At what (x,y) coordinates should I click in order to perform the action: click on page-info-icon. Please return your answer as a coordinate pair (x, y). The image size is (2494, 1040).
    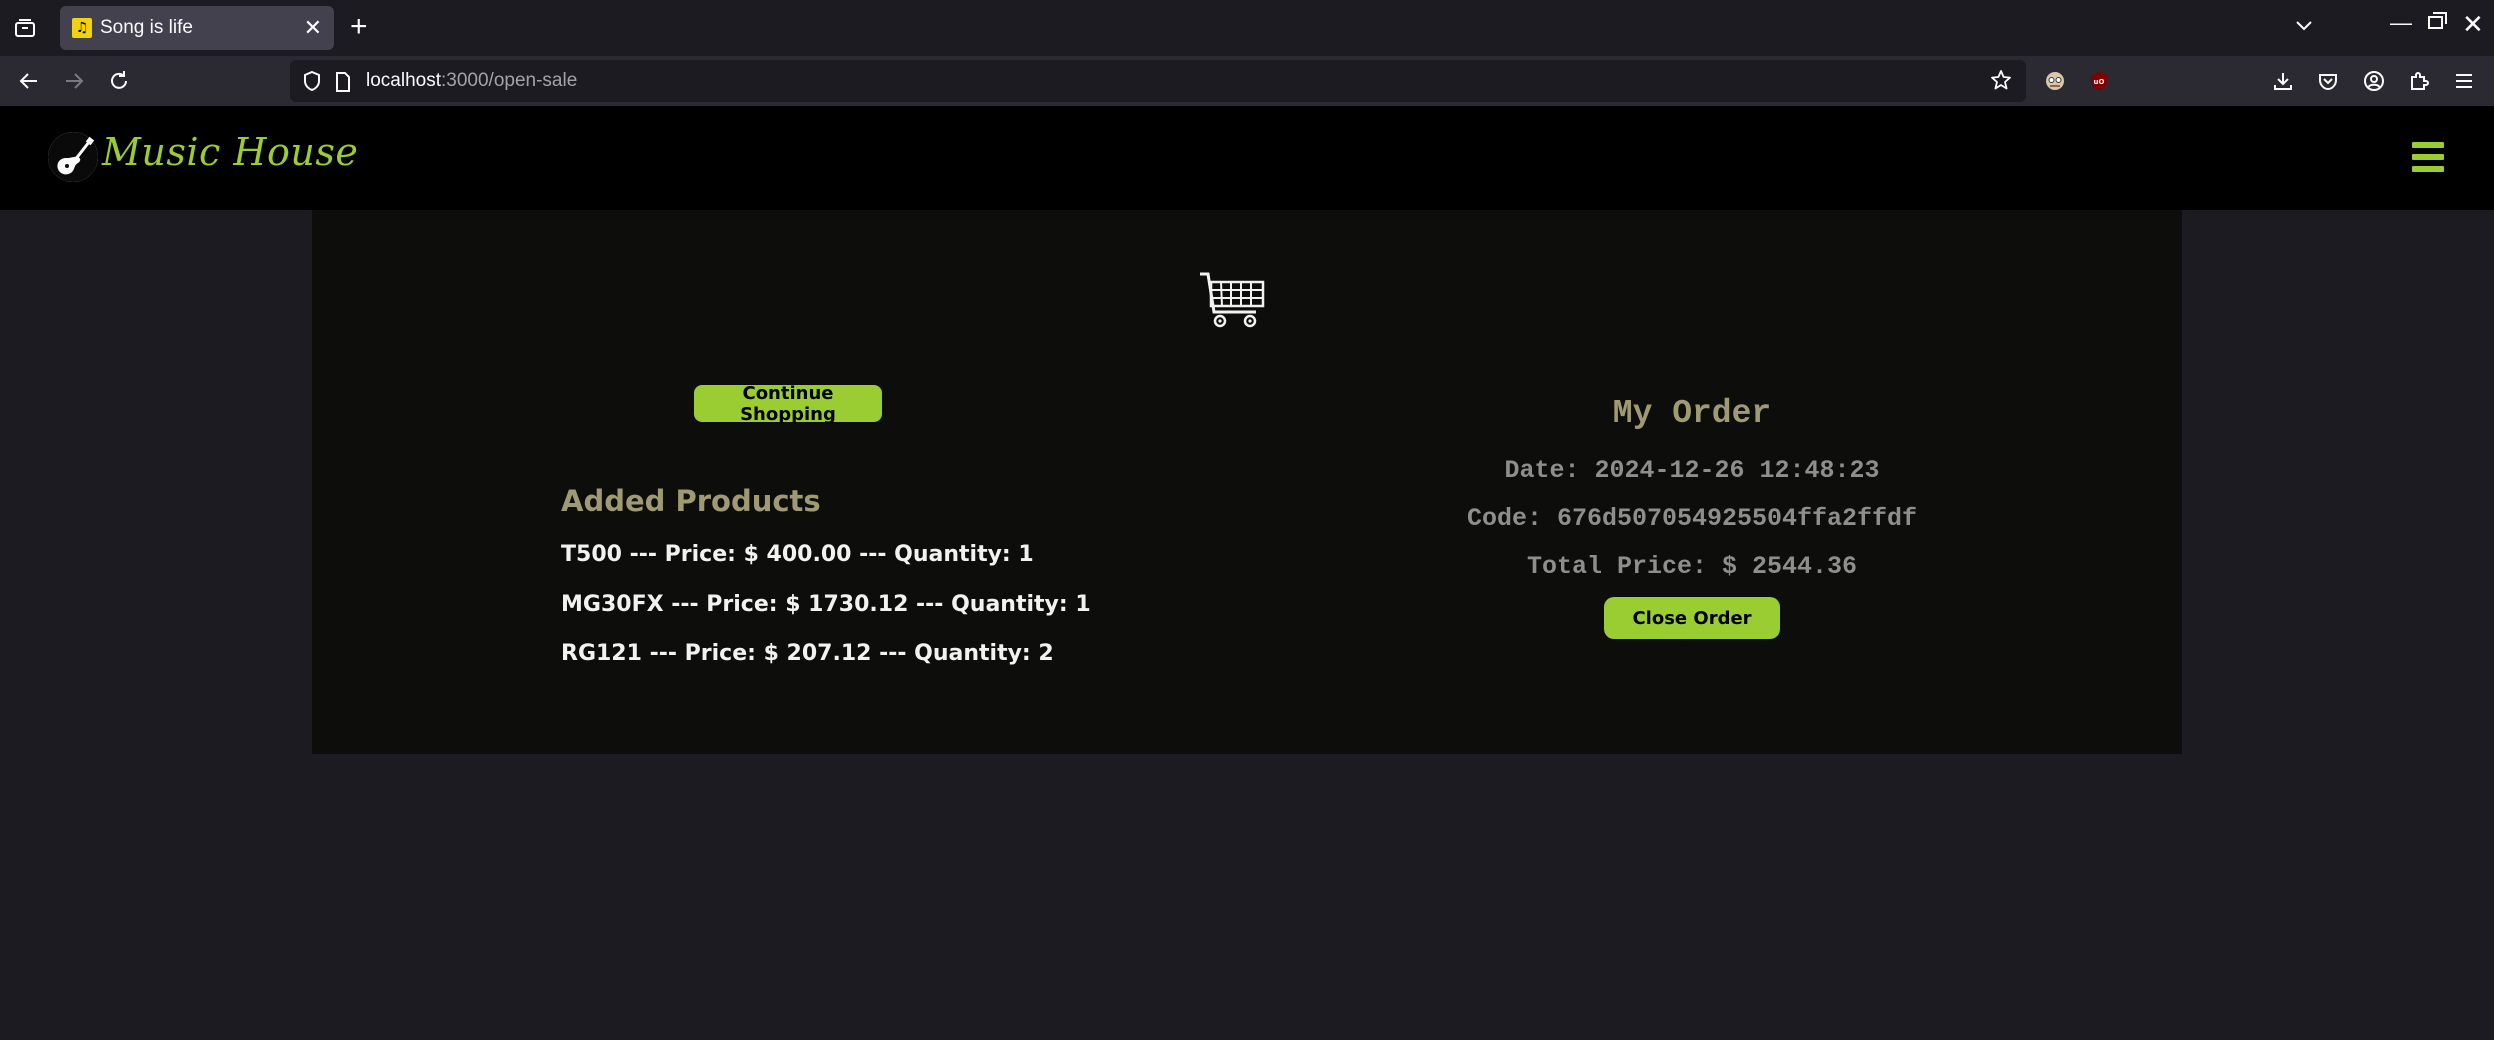
    Looking at the image, I should click on (343, 84).